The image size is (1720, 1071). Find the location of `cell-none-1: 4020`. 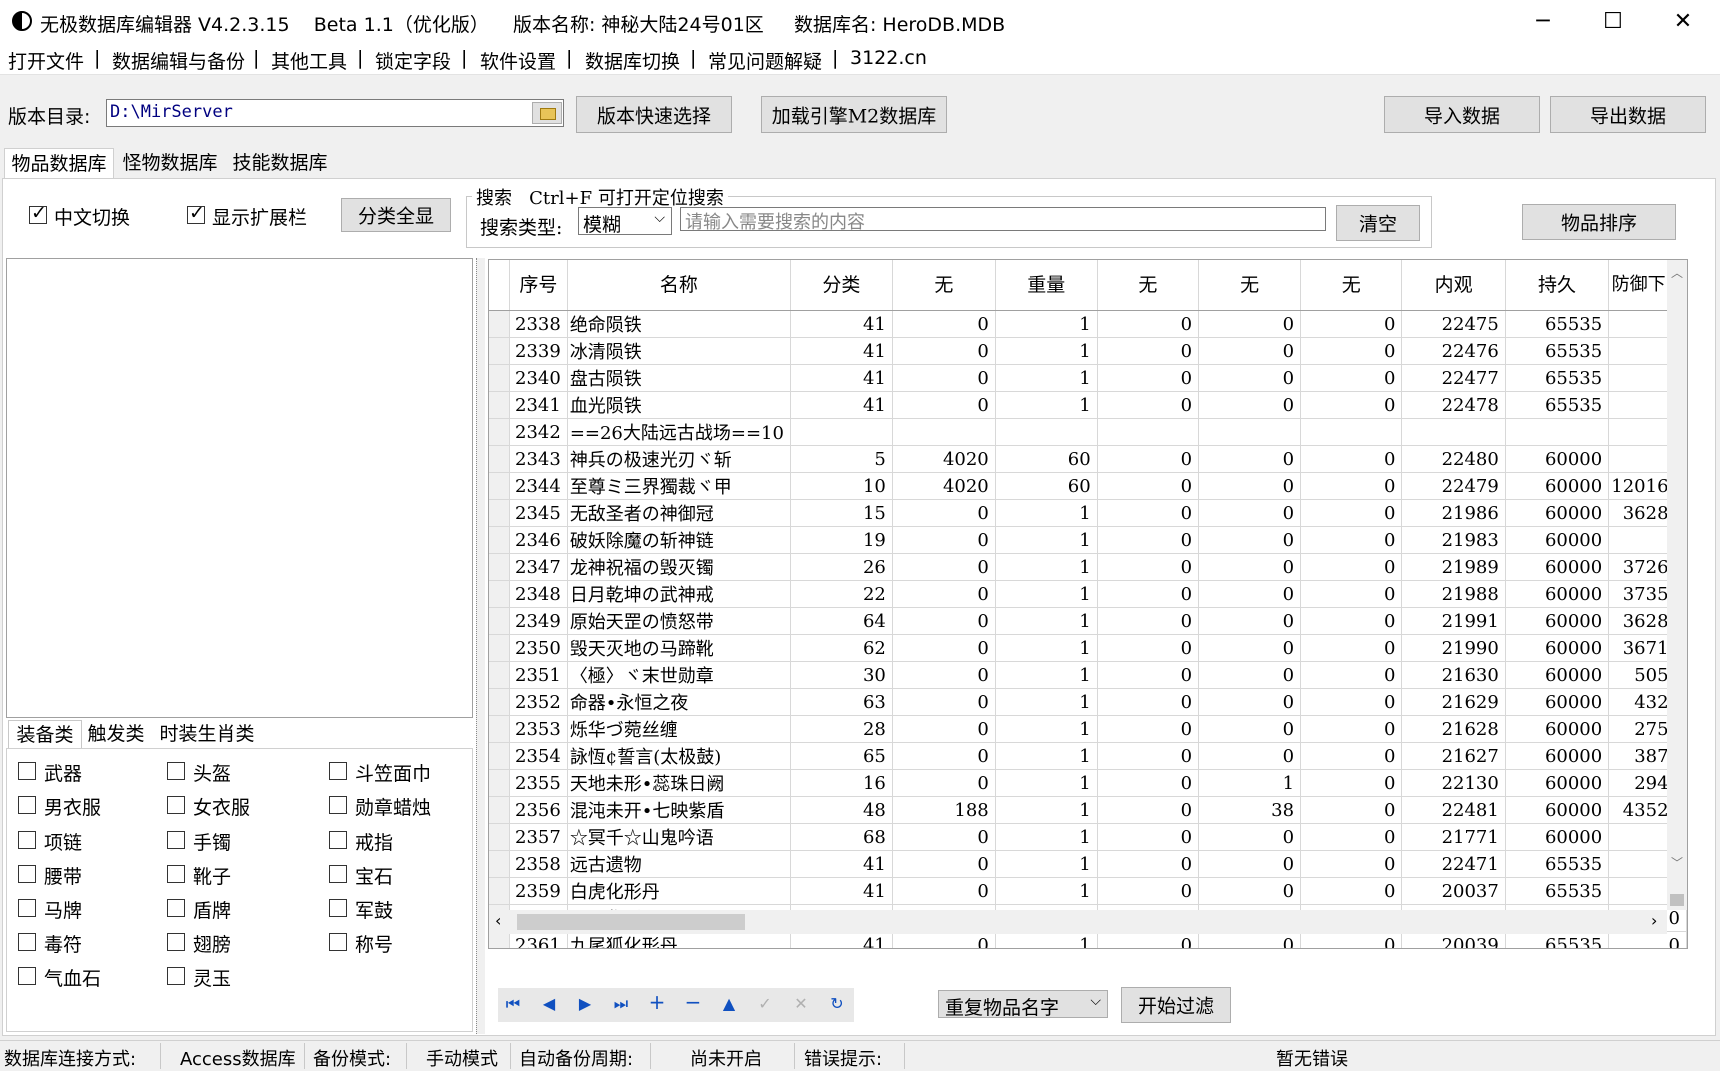

cell-none-1: 4020 is located at coordinates (944, 486).